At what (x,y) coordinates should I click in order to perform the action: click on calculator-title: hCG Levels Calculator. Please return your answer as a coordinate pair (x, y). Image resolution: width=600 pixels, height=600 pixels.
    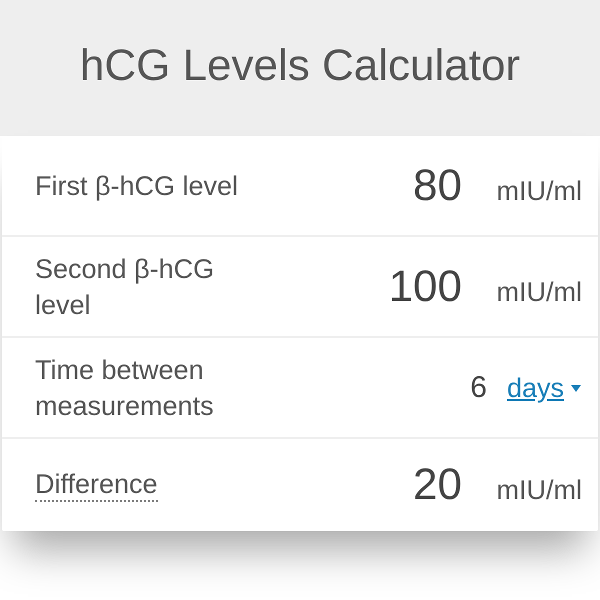
    Looking at the image, I should click on (300, 66).